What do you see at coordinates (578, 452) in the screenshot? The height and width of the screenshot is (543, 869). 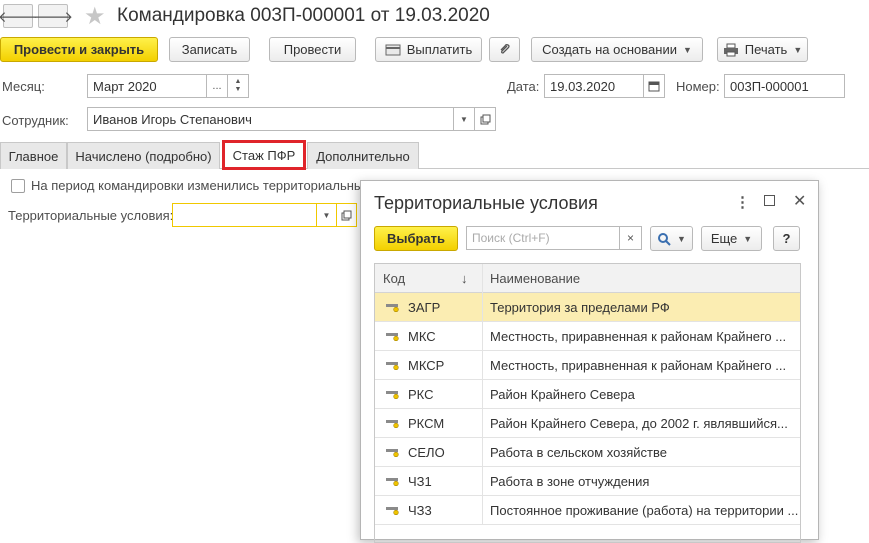 I see `cell-name: Работа в сельском хозяйстве` at bounding box center [578, 452].